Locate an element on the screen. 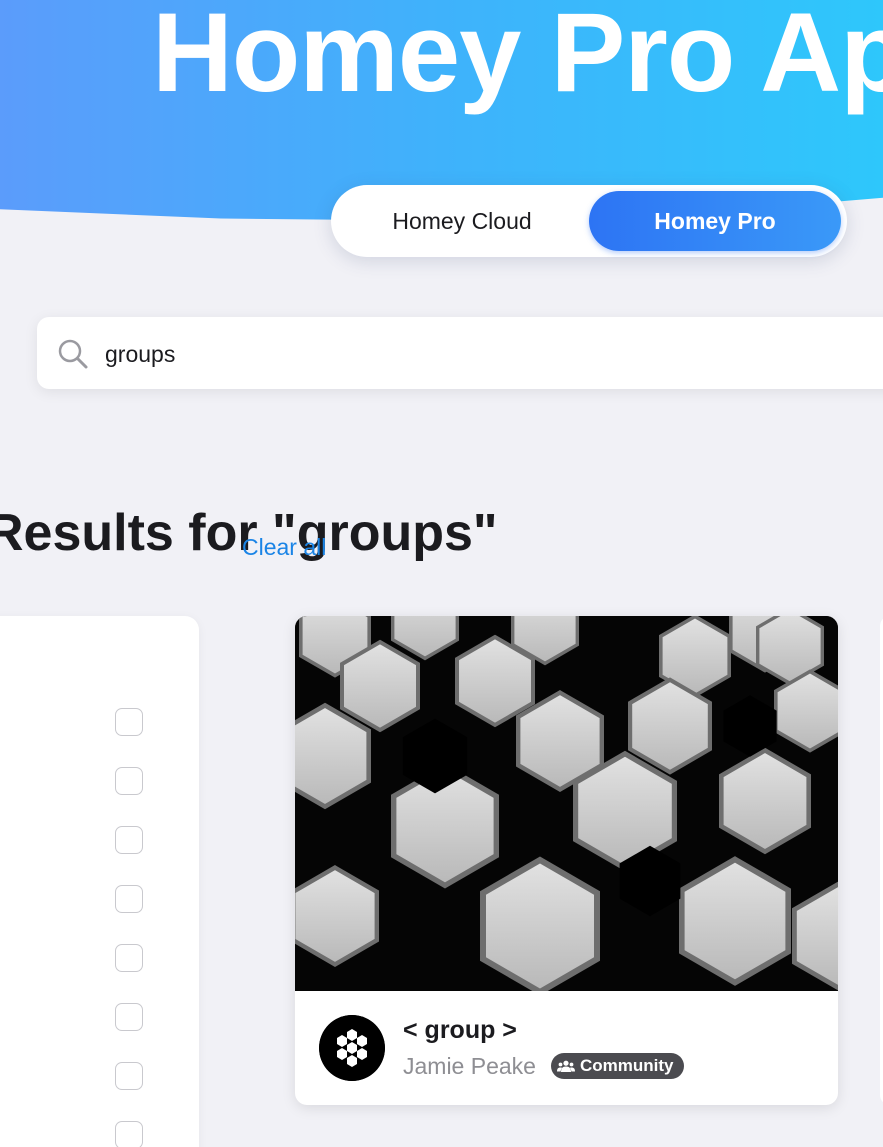 The width and height of the screenshot is (883, 1147). toggle-homey-cloud: Homey Cloud is located at coordinates (462, 221).